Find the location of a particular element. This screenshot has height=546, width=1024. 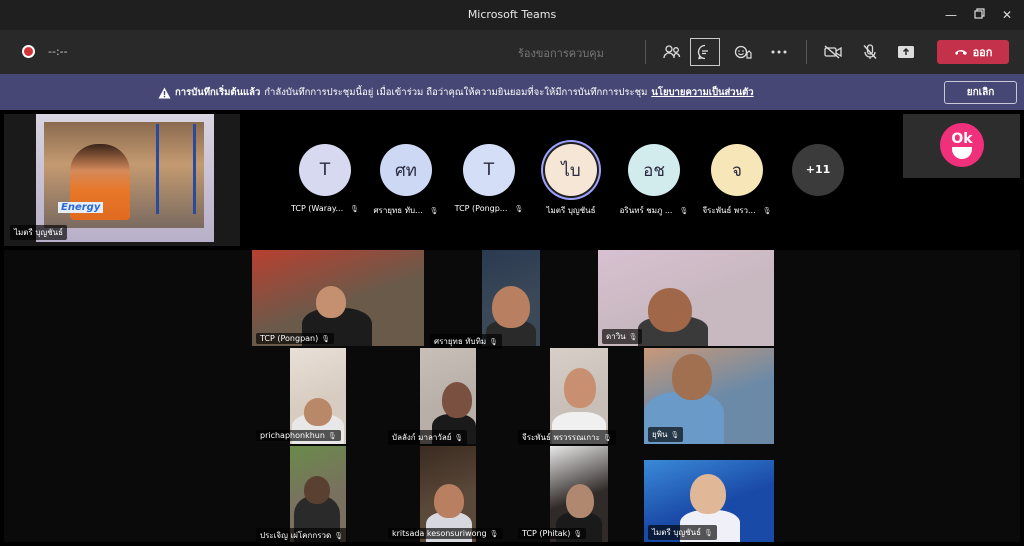

participant-avatar: ไบ ไมตรี บุญชันธ์ is located at coordinates (571, 180).